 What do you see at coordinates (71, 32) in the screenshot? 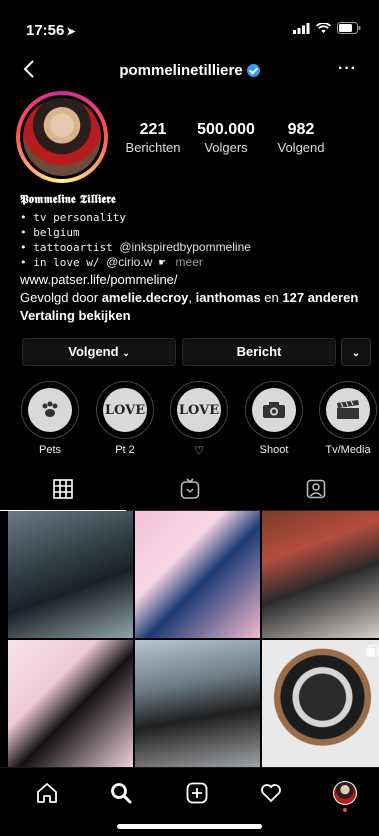
I see `location-arrow-icon: ➤` at bounding box center [71, 32].